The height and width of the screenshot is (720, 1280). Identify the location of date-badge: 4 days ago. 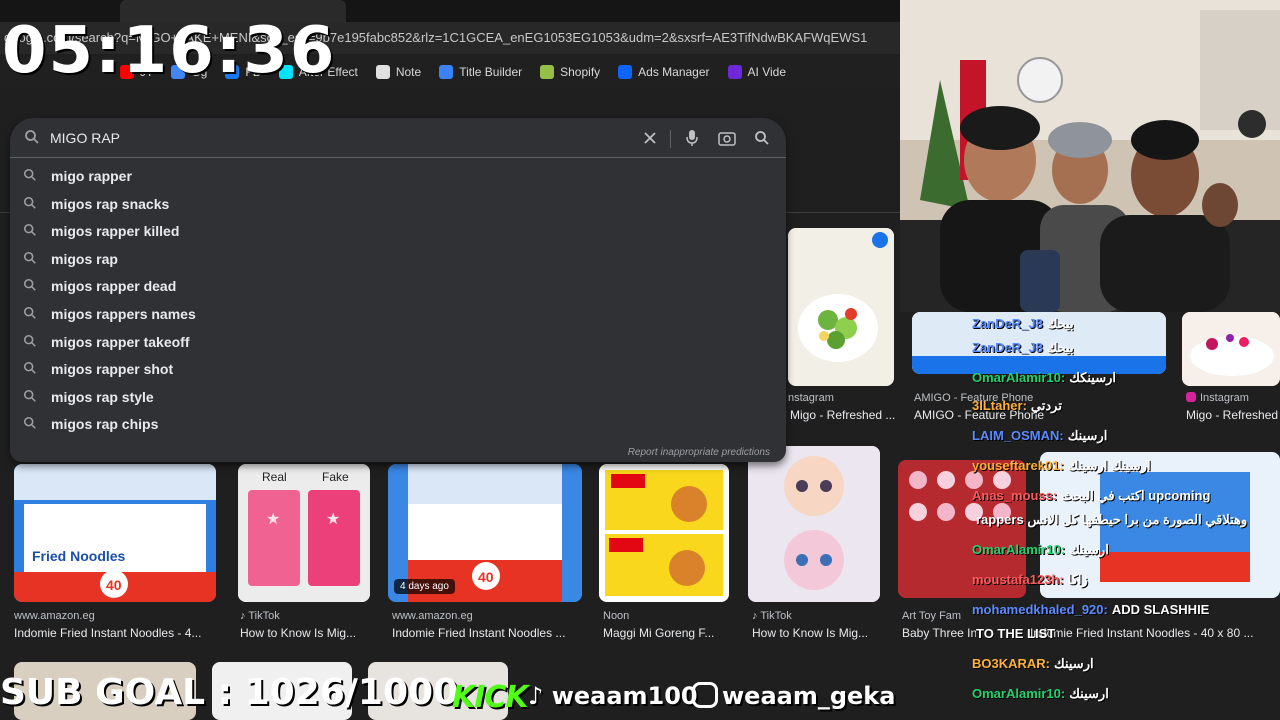
(424, 586).